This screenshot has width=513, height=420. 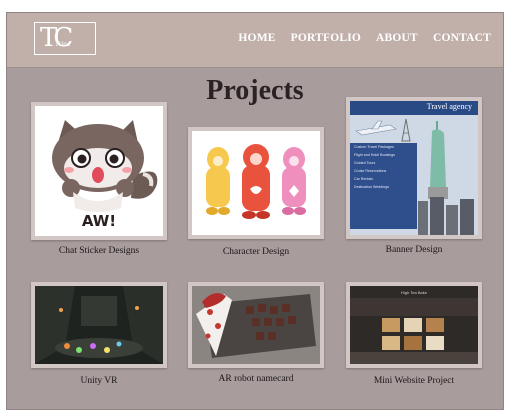 I want to click on nav-portfolio: PORTFOLIO, so click(x=326, y=38).